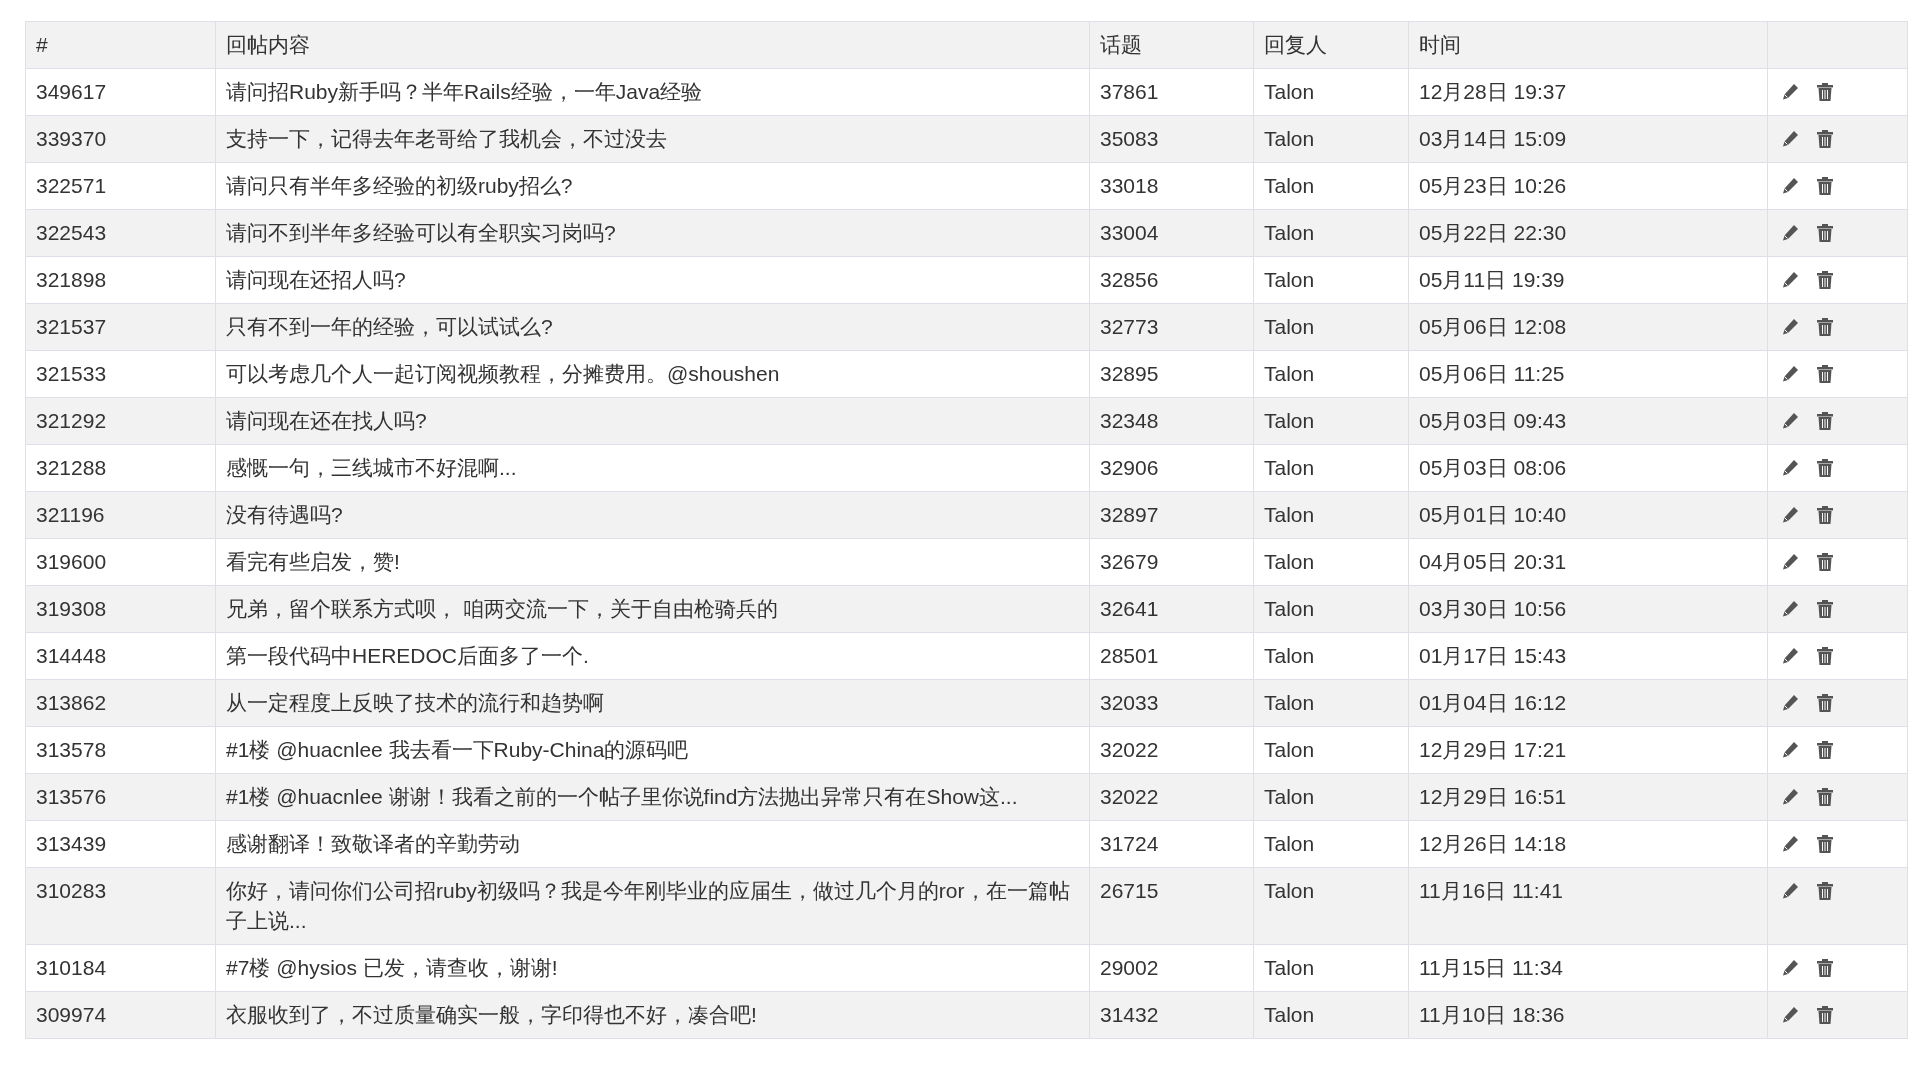 The image size is (1920, 1067). What do you see at coordinates (120, 656) in the screenshot?
I see `reply-id: 314448` at bounding box center [120, 656].